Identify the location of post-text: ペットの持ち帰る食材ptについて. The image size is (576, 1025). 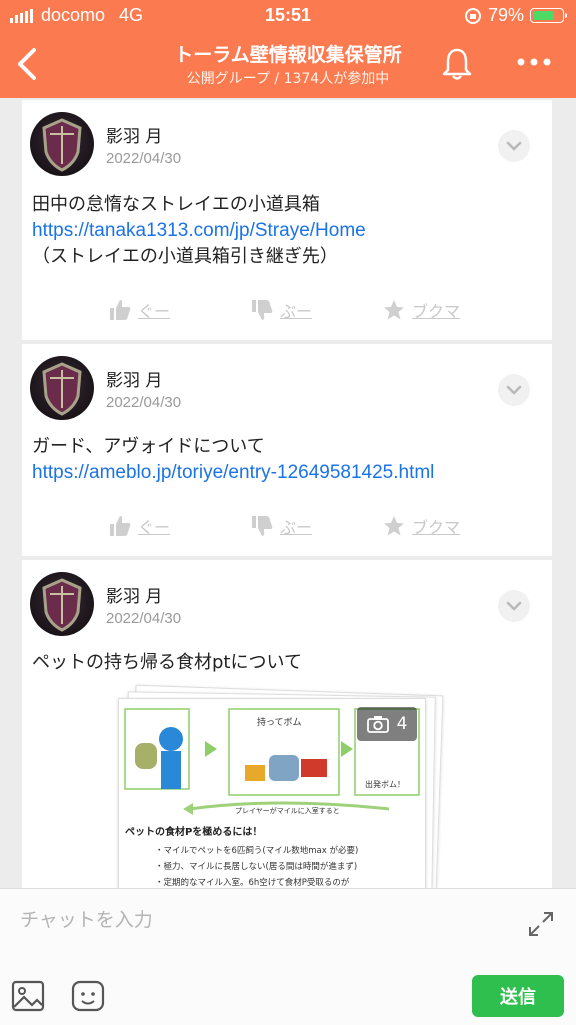
(167, 662).